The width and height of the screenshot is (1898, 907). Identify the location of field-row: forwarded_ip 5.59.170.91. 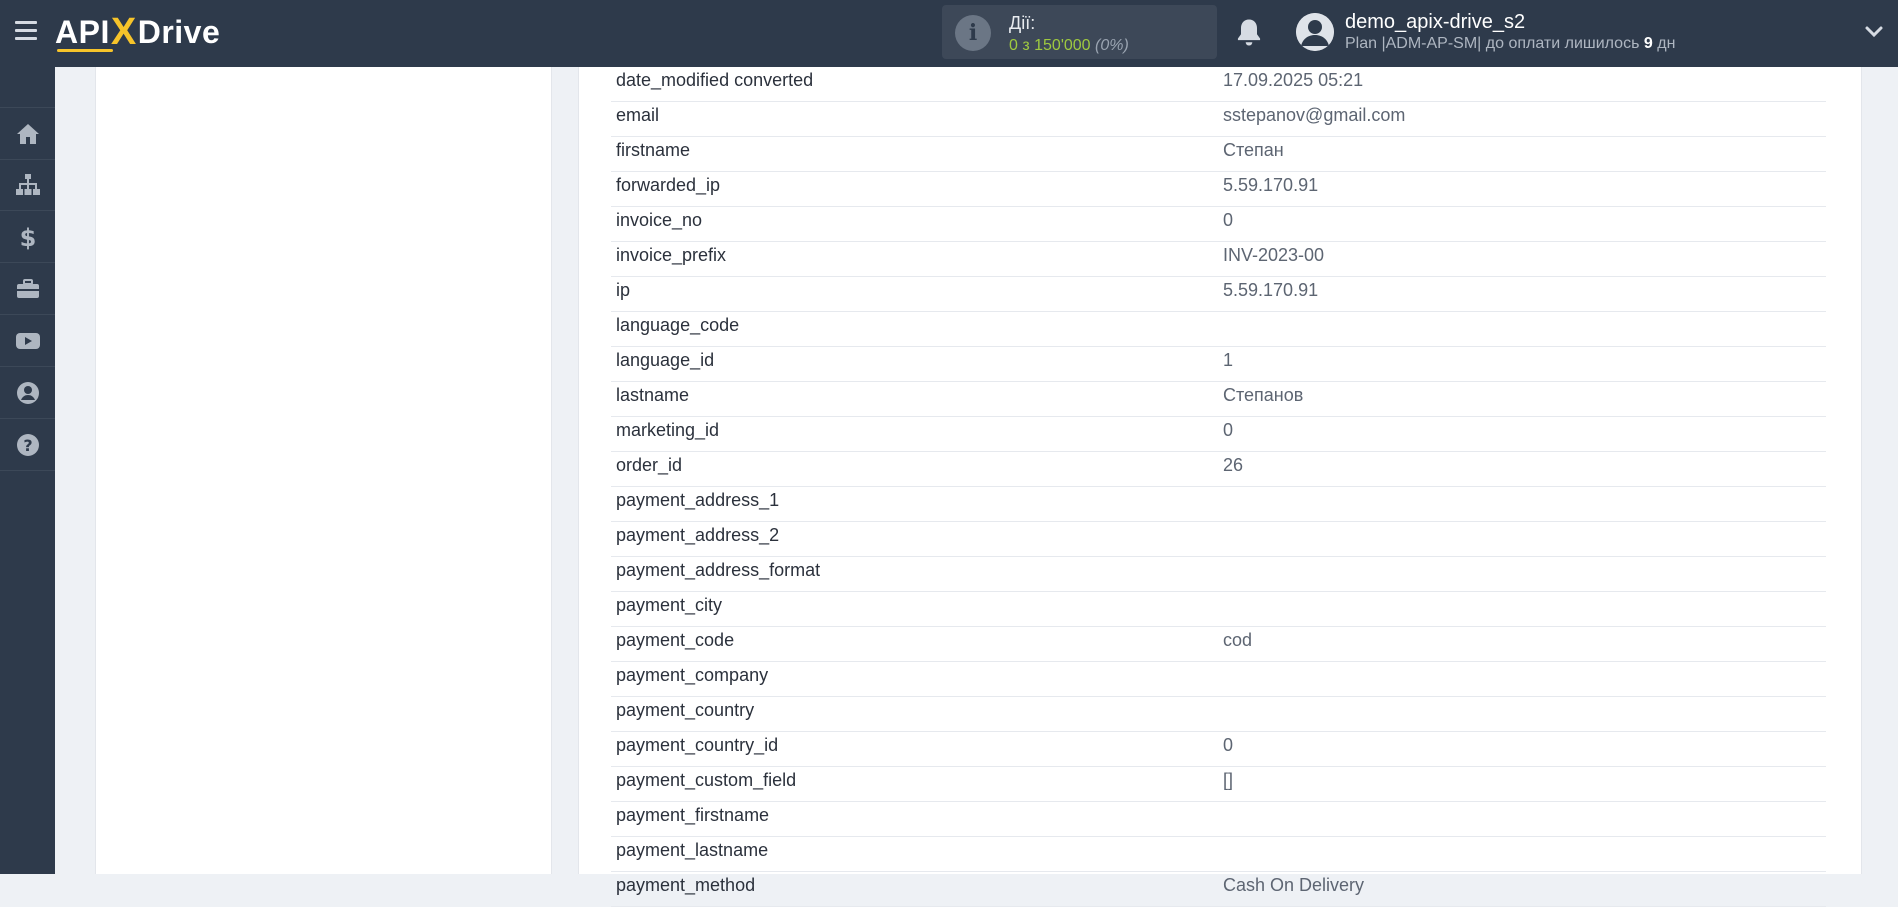
(1218, 189).